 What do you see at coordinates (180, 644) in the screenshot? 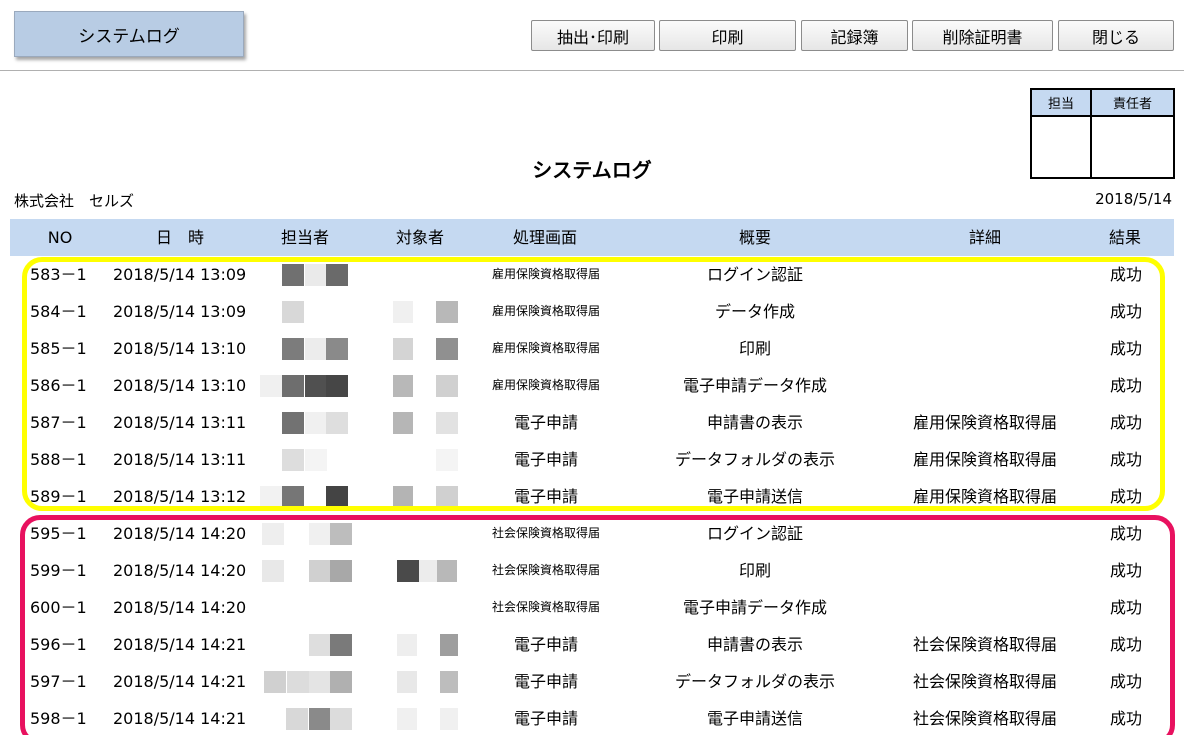
I see `cell-datetime: 2018/5/14 14:21` at bounding box center [180, 644].